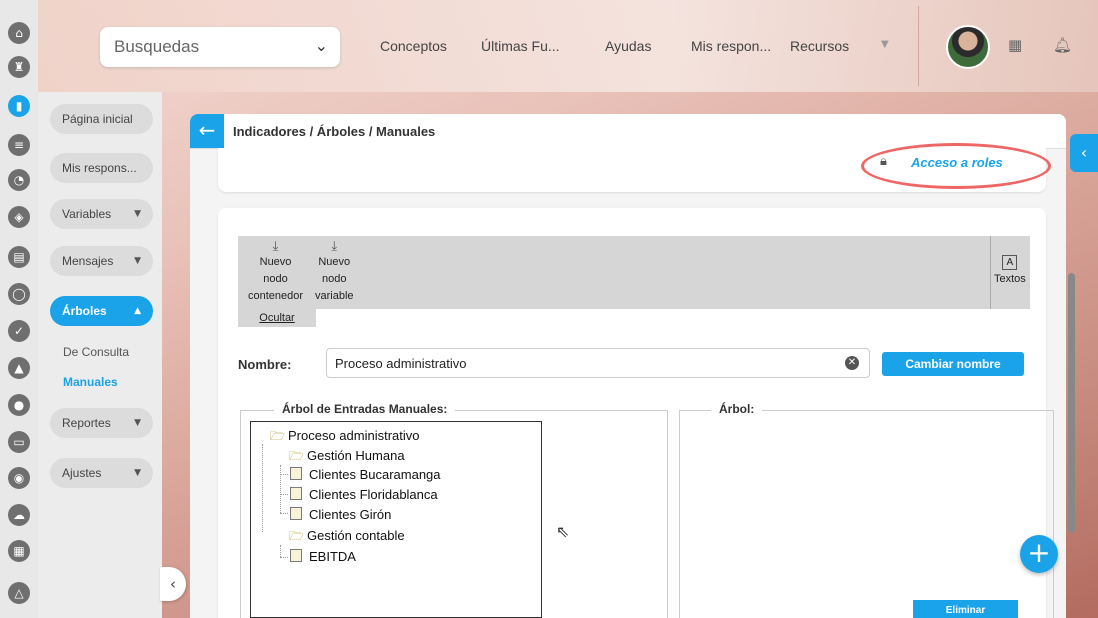 The height and width of the screenshot is (618, 1098). Describe the element at coordinates (956, 166) in the screenshot. I see `highlight-oval` at that location.